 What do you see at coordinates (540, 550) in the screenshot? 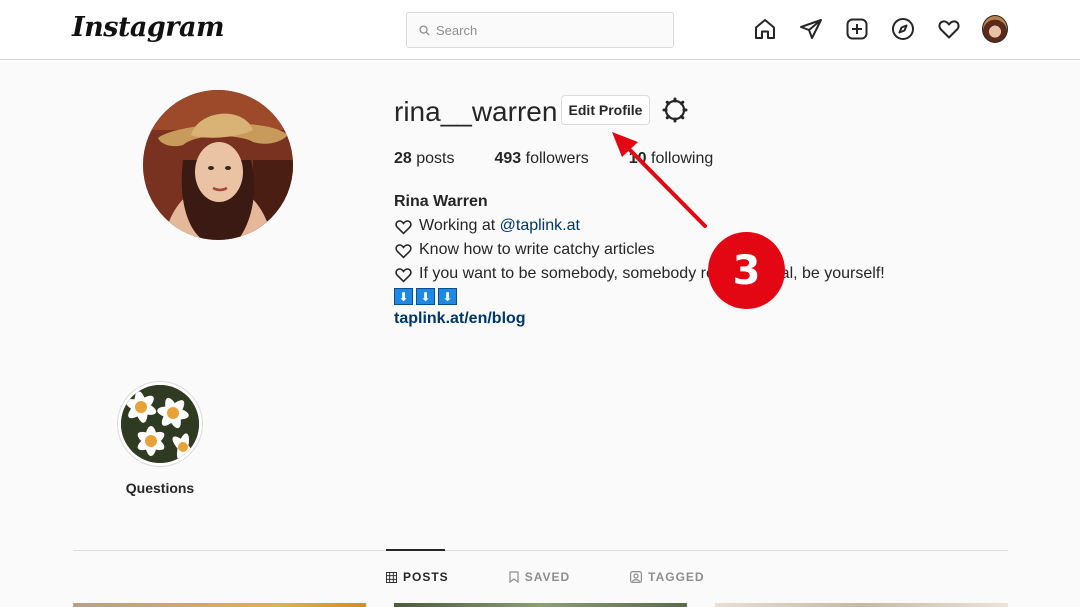
I see `tabs-divider` at bounding box center [540, 550].